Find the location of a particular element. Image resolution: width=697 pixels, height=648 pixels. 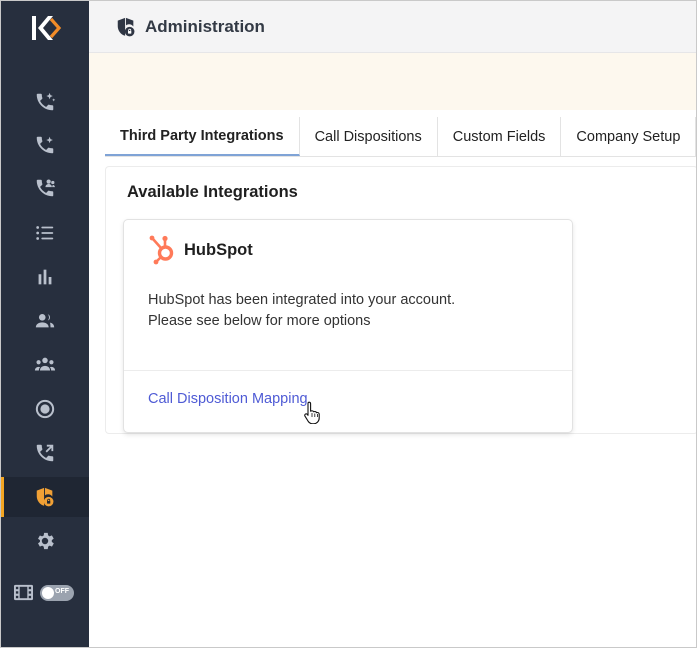

nav-phone-sparkle is located at coordinates (45, 102).